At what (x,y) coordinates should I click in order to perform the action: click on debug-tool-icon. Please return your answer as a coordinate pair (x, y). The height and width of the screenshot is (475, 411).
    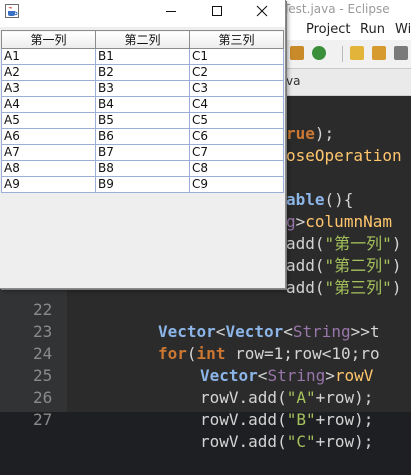
    Looking at the image, I should click on (319, 53).